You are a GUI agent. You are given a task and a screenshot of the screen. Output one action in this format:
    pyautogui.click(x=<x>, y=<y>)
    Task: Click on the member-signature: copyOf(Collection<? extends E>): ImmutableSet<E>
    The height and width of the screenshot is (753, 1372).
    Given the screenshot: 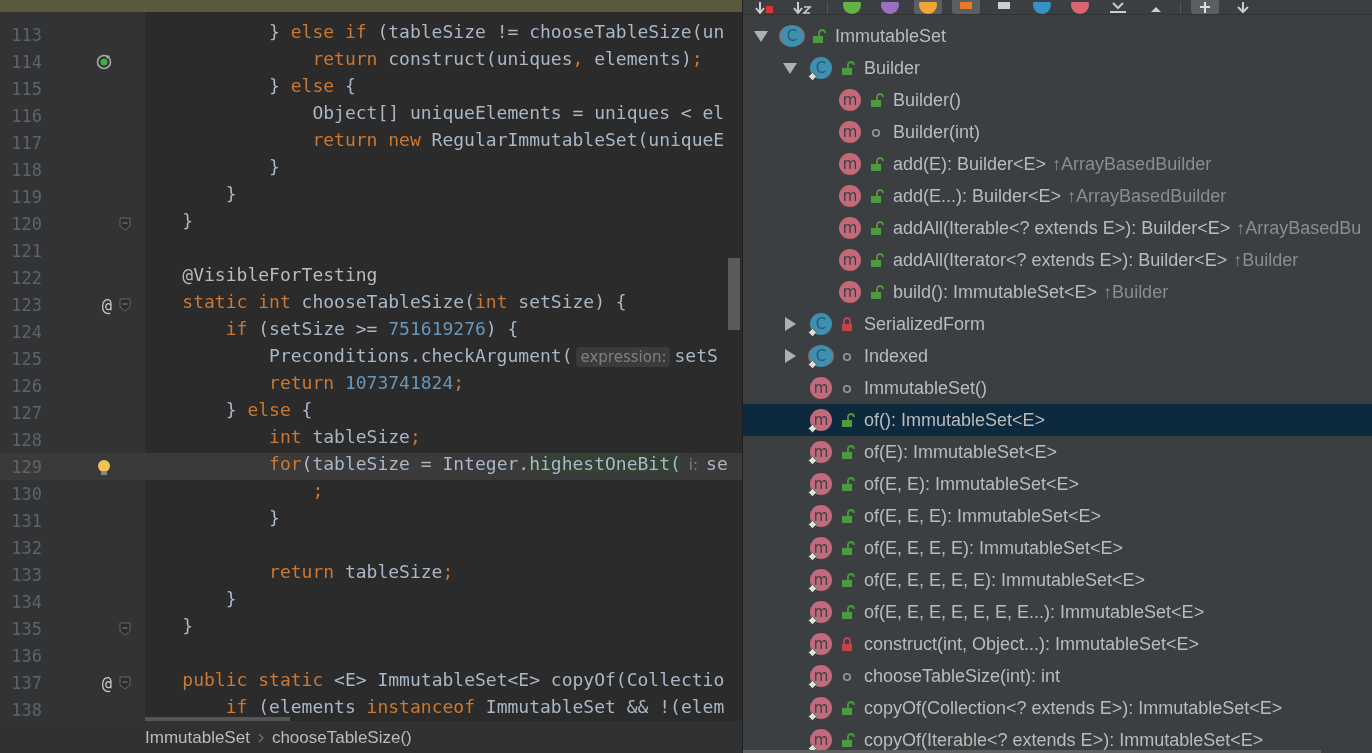 What is the action you would take?
    pyautogui.click(x=1073, y=708)
    